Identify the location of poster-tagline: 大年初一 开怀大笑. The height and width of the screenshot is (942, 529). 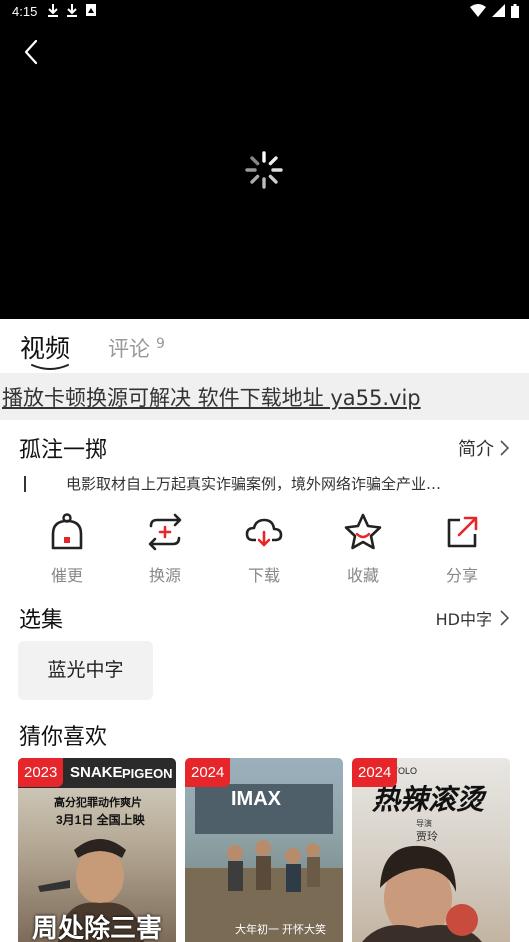
(281, 930).